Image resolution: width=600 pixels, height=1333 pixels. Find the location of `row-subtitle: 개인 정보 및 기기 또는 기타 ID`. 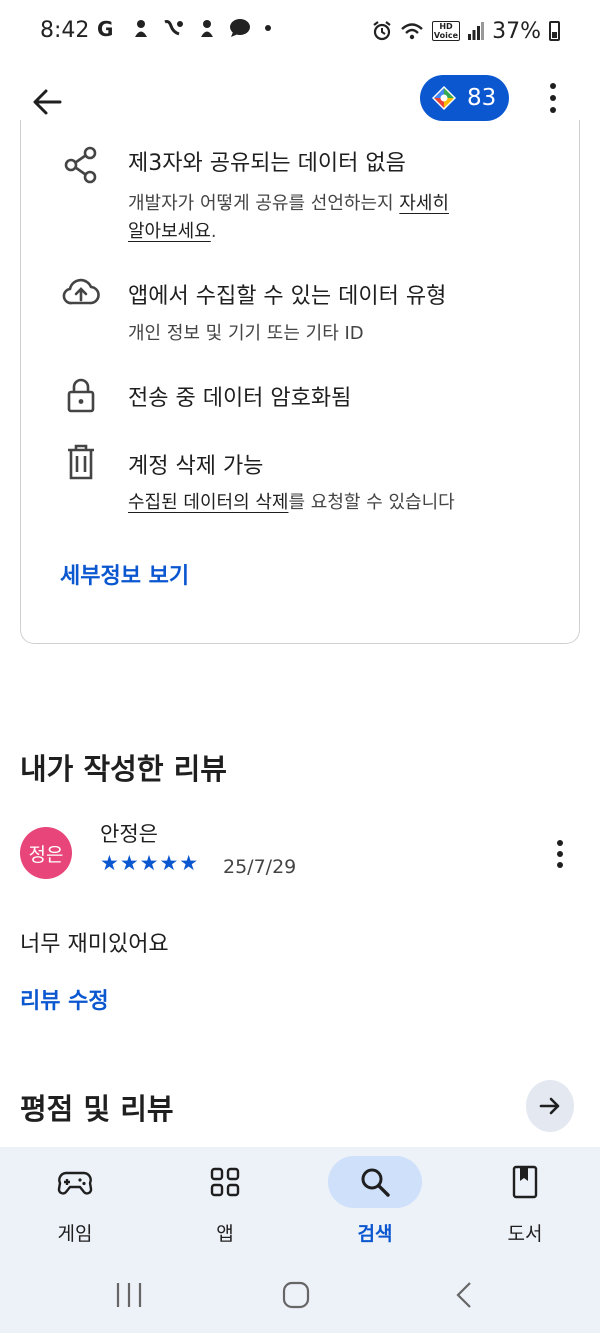

row-subtitle: 개인 정보 및 기기 또는 기타 ID is located at coordinates (246, 333).